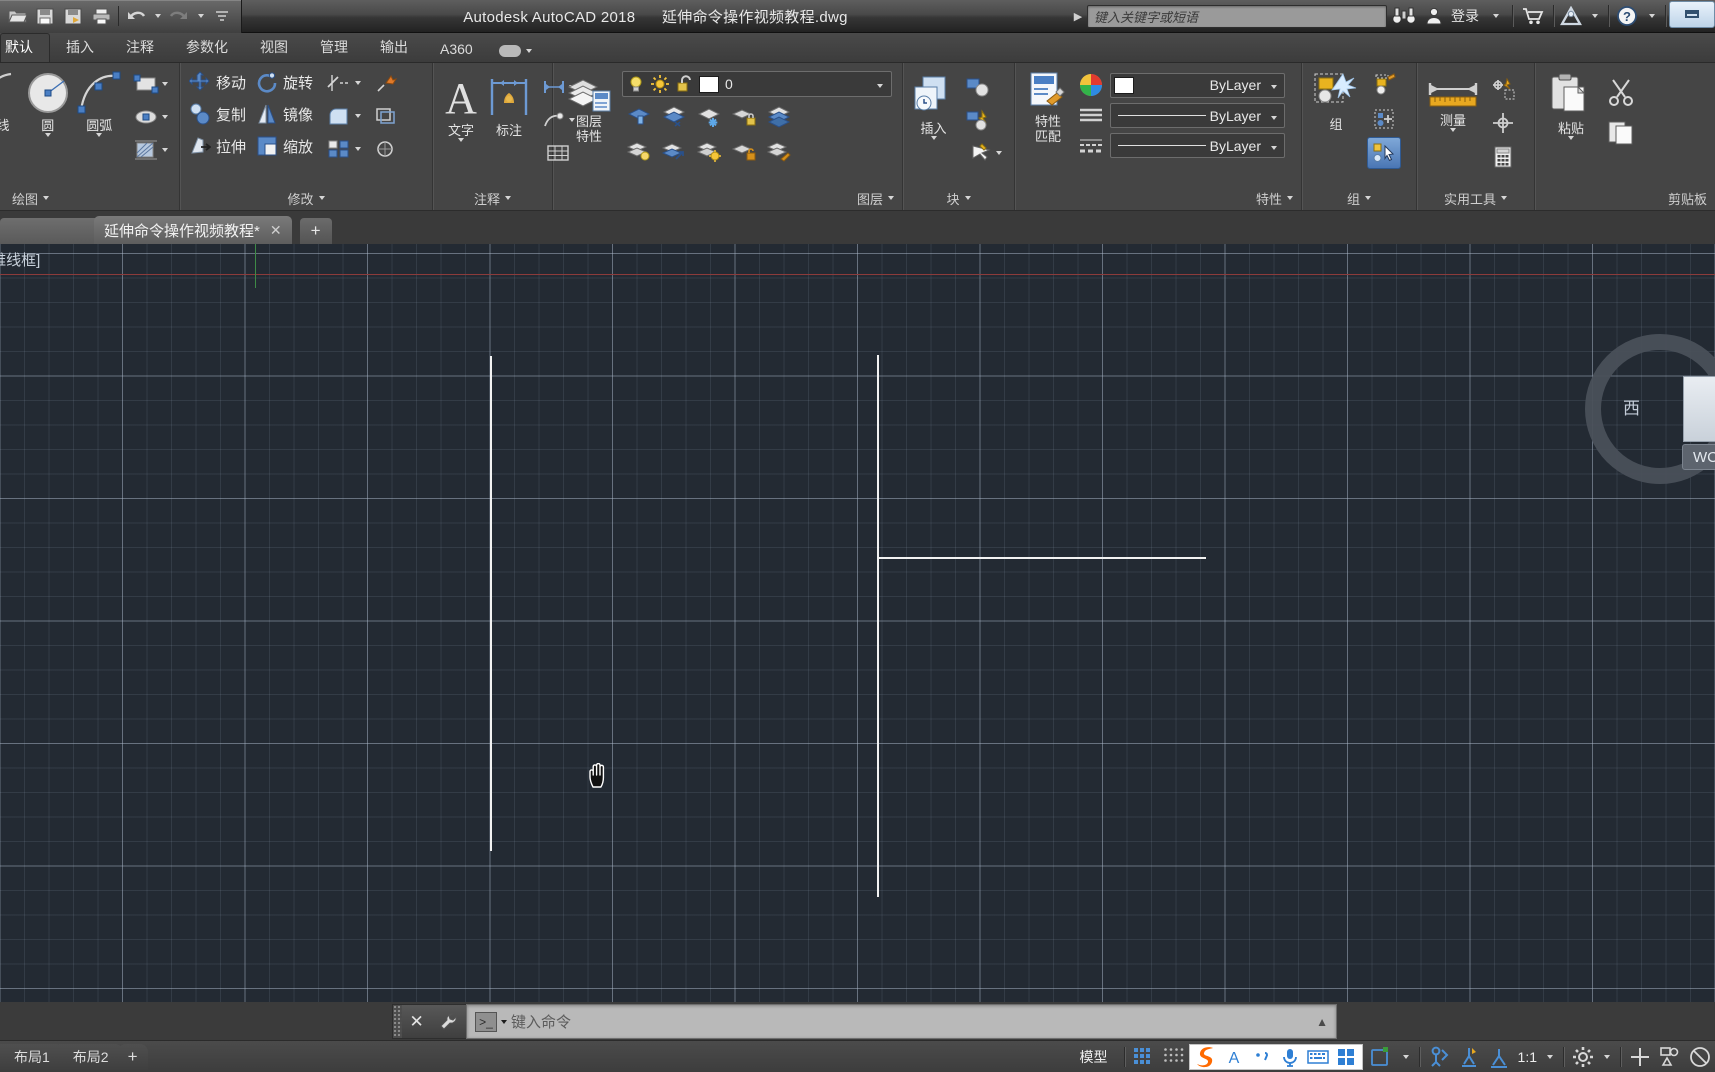  I want to click on ime-voice-icon, so click(1290, 1057).